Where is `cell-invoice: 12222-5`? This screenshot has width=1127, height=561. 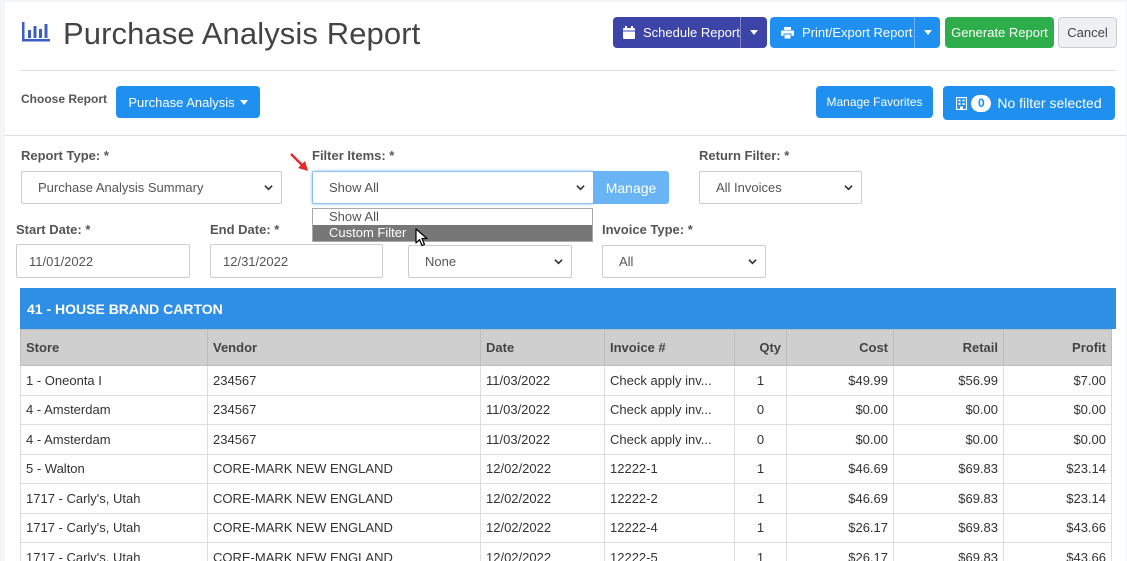 cell-invoice: 12222-5 is located at coordinates (669, 551).